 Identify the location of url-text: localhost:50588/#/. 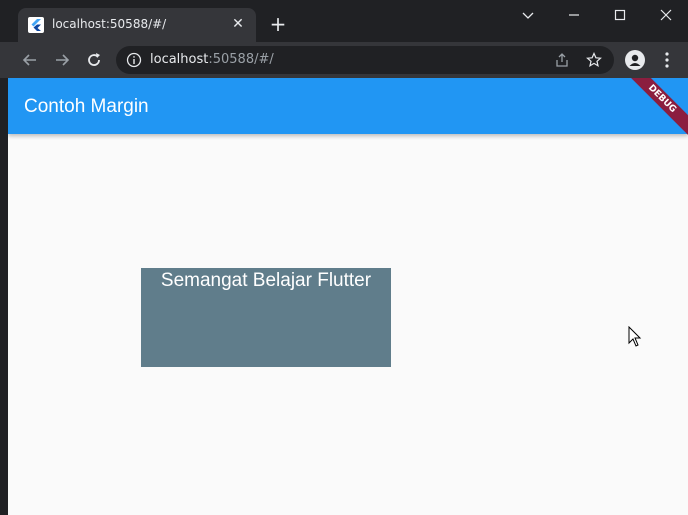
(212, 59).